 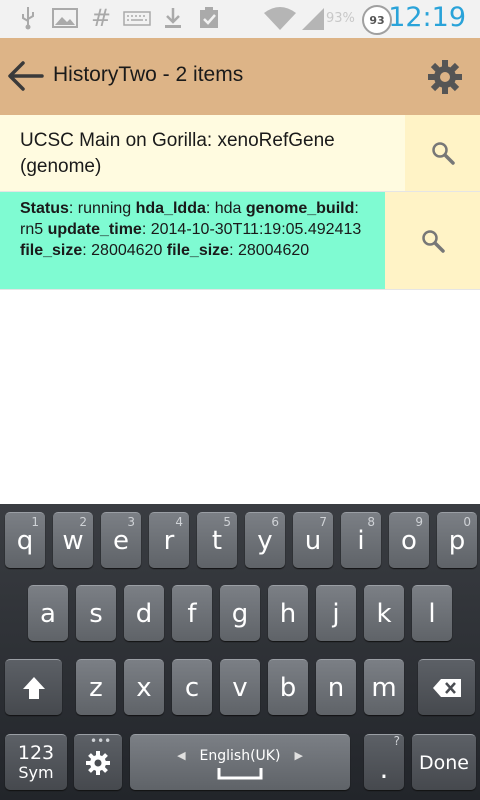 I want to click on key-c: c, so click(x=192, y=687).